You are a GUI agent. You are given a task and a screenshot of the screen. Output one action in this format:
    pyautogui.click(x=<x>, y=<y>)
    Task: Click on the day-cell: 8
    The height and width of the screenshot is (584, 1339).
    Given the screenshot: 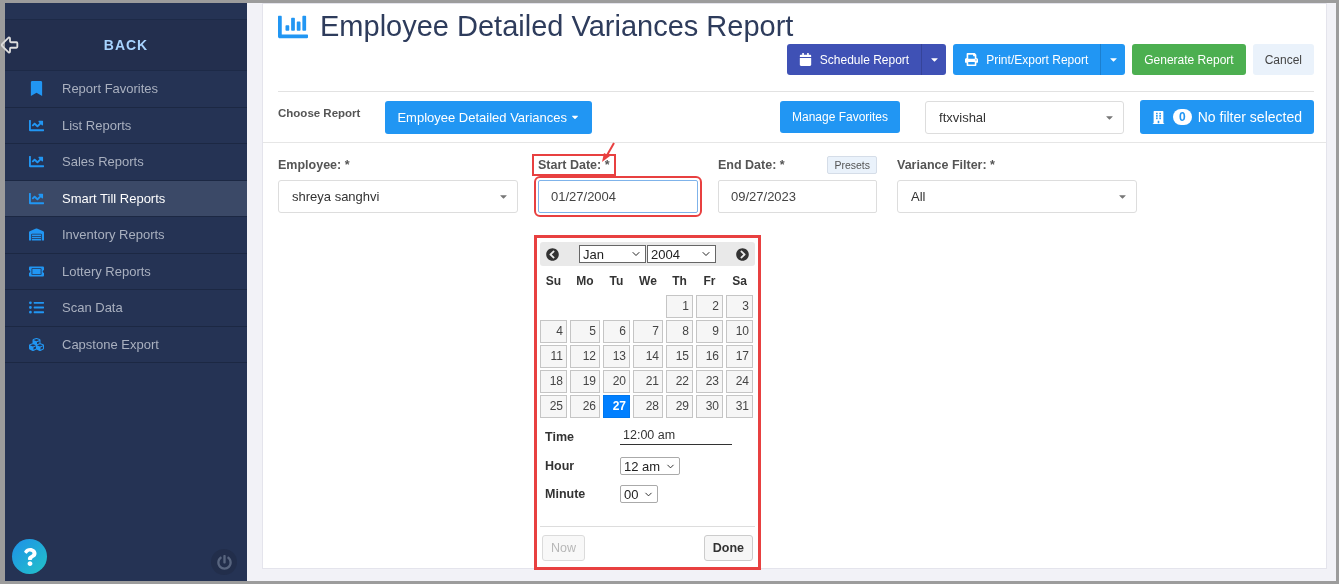 What is the action you would take?
    pyautogui.click(x=679, y=331)
    